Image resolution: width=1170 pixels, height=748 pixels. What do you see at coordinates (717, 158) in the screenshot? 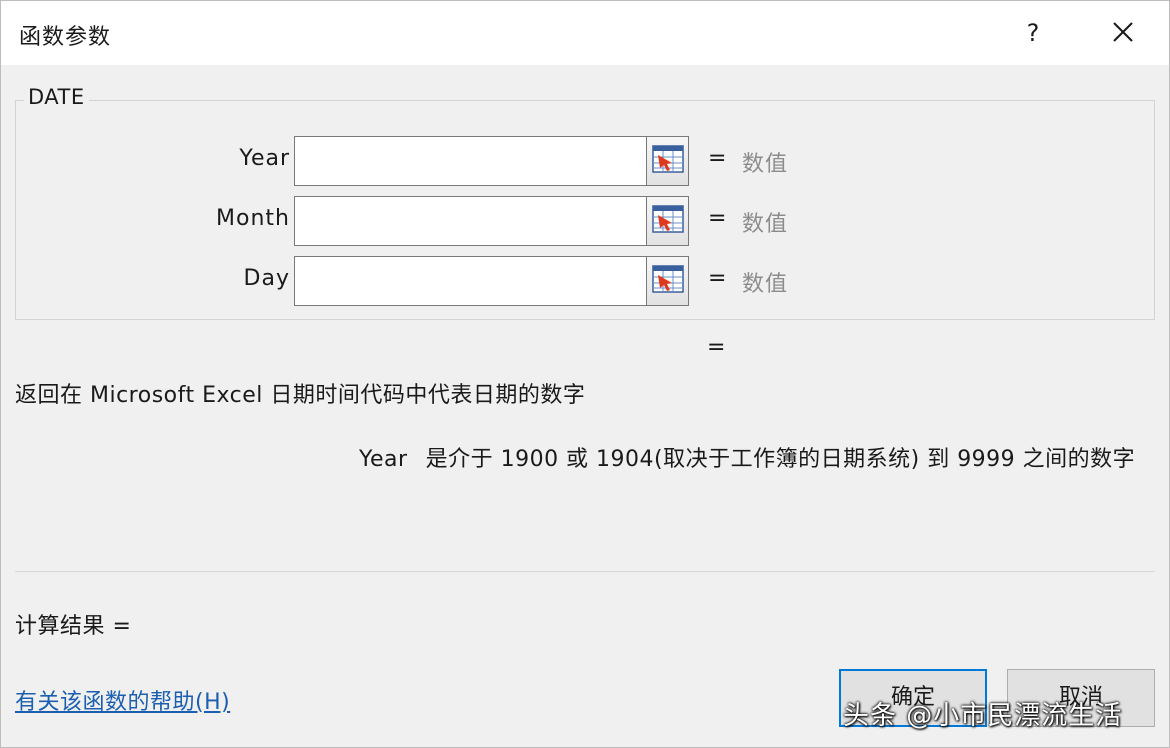
I see `arg-equals-year: =` at bounding box center [717, 158].